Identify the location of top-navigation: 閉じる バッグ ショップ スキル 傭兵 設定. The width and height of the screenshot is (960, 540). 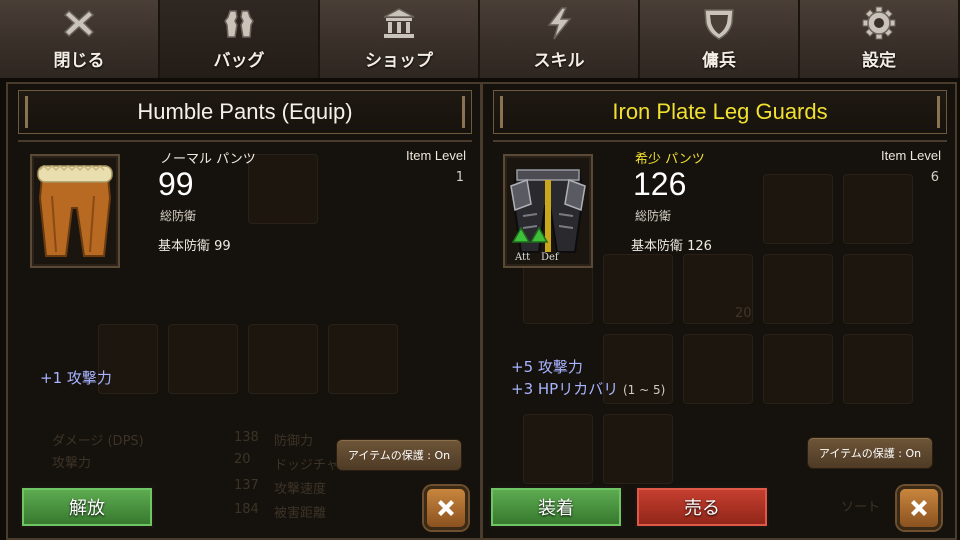
(480, 39).